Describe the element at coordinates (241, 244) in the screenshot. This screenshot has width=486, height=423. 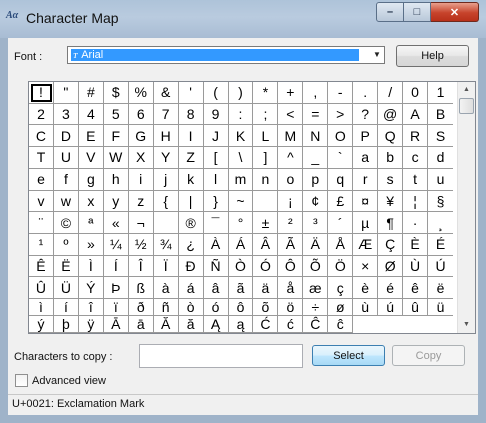
I see `character-cell: Á` at that location.